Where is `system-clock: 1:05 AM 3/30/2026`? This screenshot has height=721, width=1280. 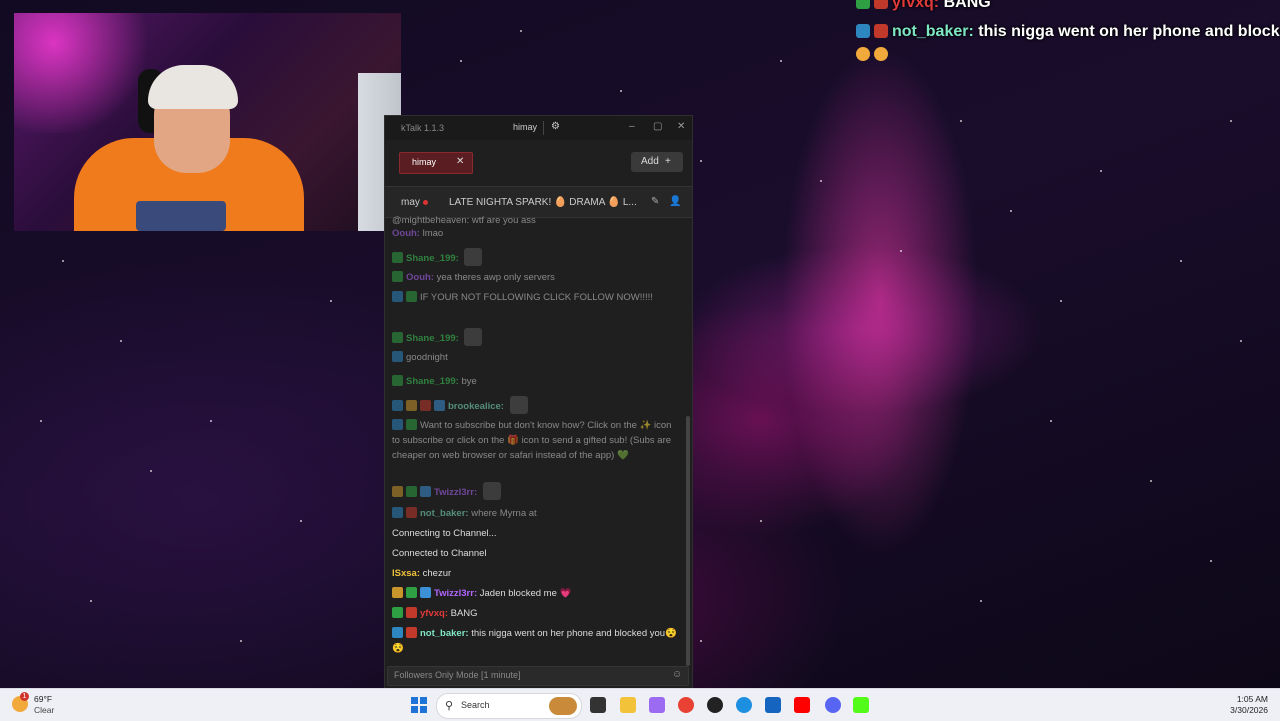 system-clock: 1:05 AM 3/30/2026 is located at coordinates (1249, 705).